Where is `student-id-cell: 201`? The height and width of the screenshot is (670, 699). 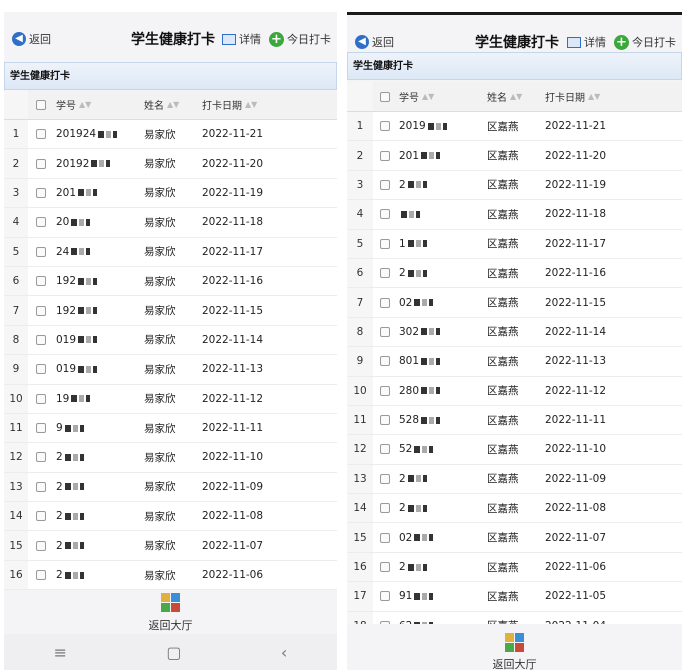 student-id-cell: 201 is located at coordinates (99, 193).